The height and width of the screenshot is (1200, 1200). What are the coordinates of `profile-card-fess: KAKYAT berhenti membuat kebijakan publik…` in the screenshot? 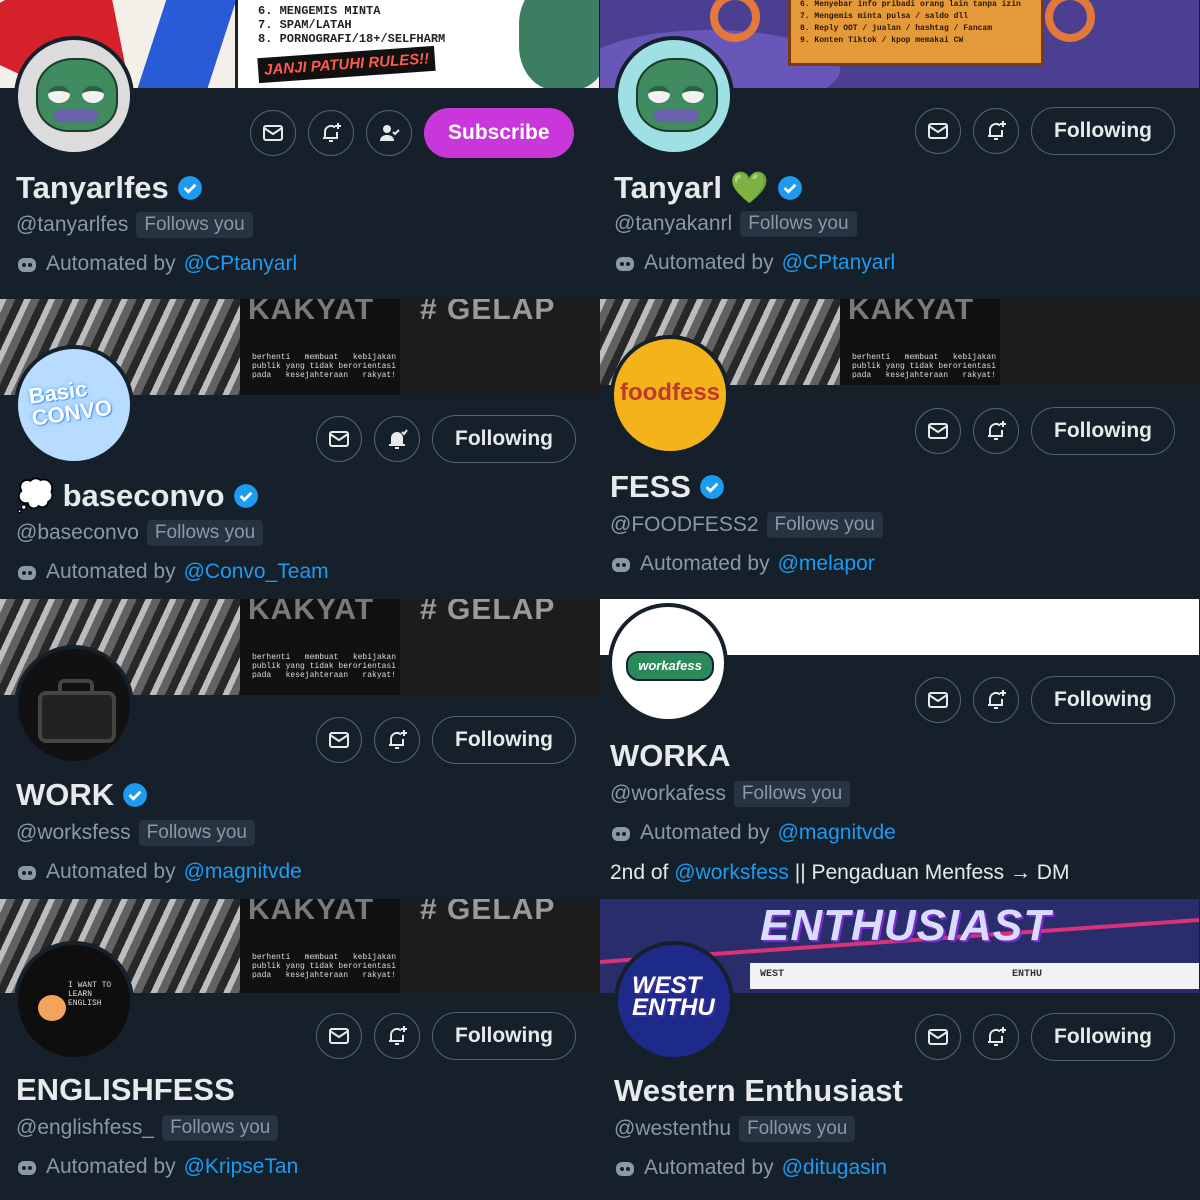 It's located at (899, 448).